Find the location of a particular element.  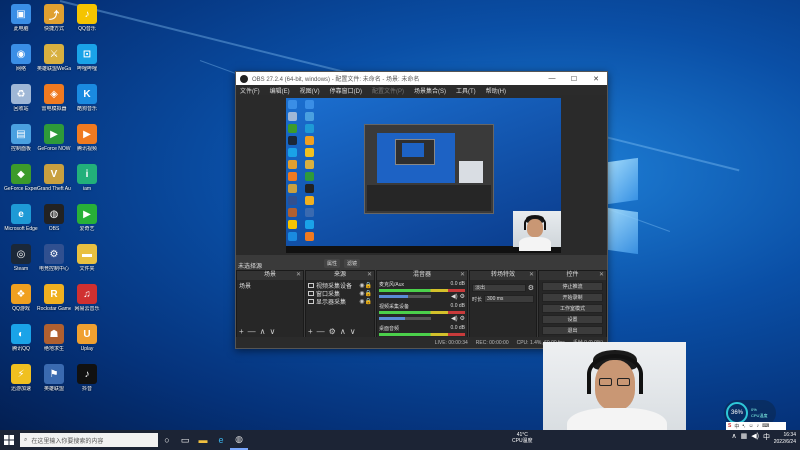

control-button: 设置 is located at coordinates (572, 319).